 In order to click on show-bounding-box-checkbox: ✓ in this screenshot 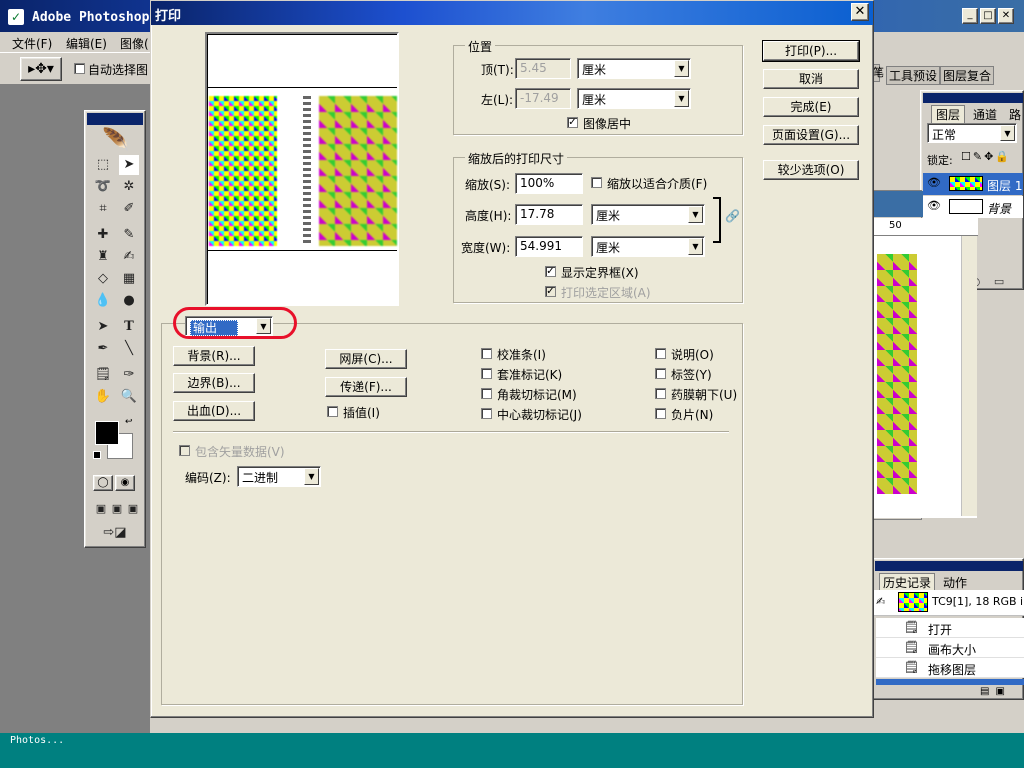, I will do `click(550, 271)`.